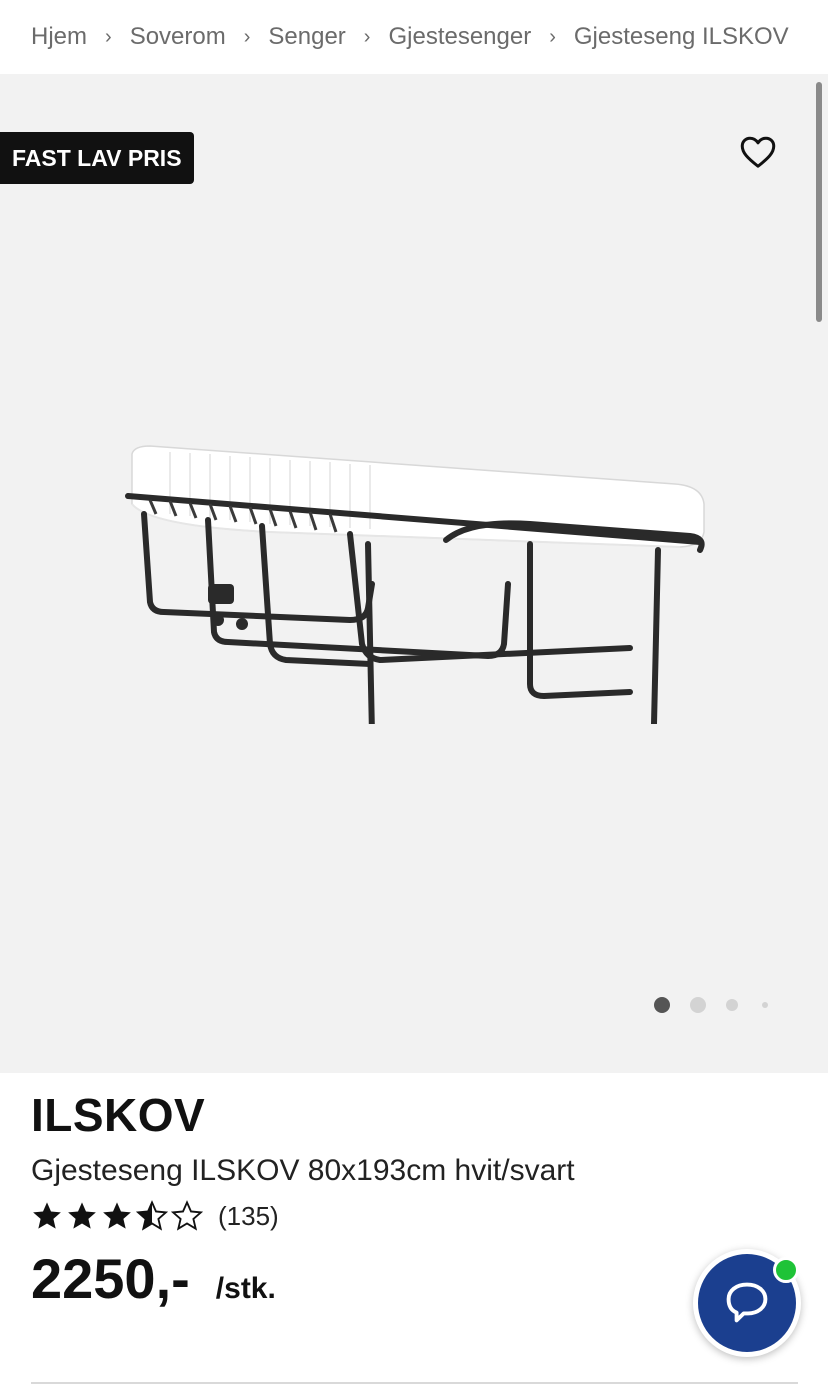 The image size is (828, 1392). Describe the element at coordinates (245, 1288) in the screenshot. I see `price-unit: /stk.` at that location.